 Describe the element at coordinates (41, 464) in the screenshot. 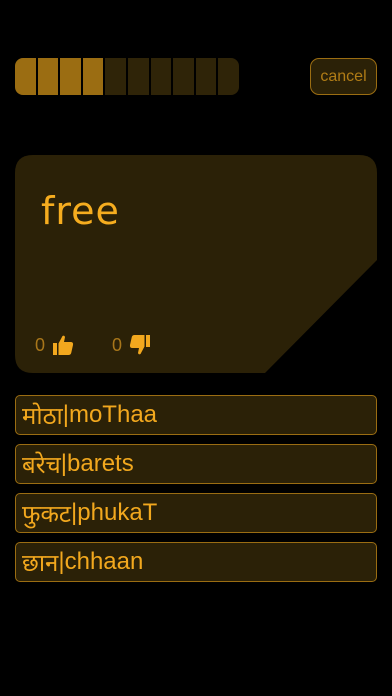

I see `option-devanagari: बरेच` at that location.